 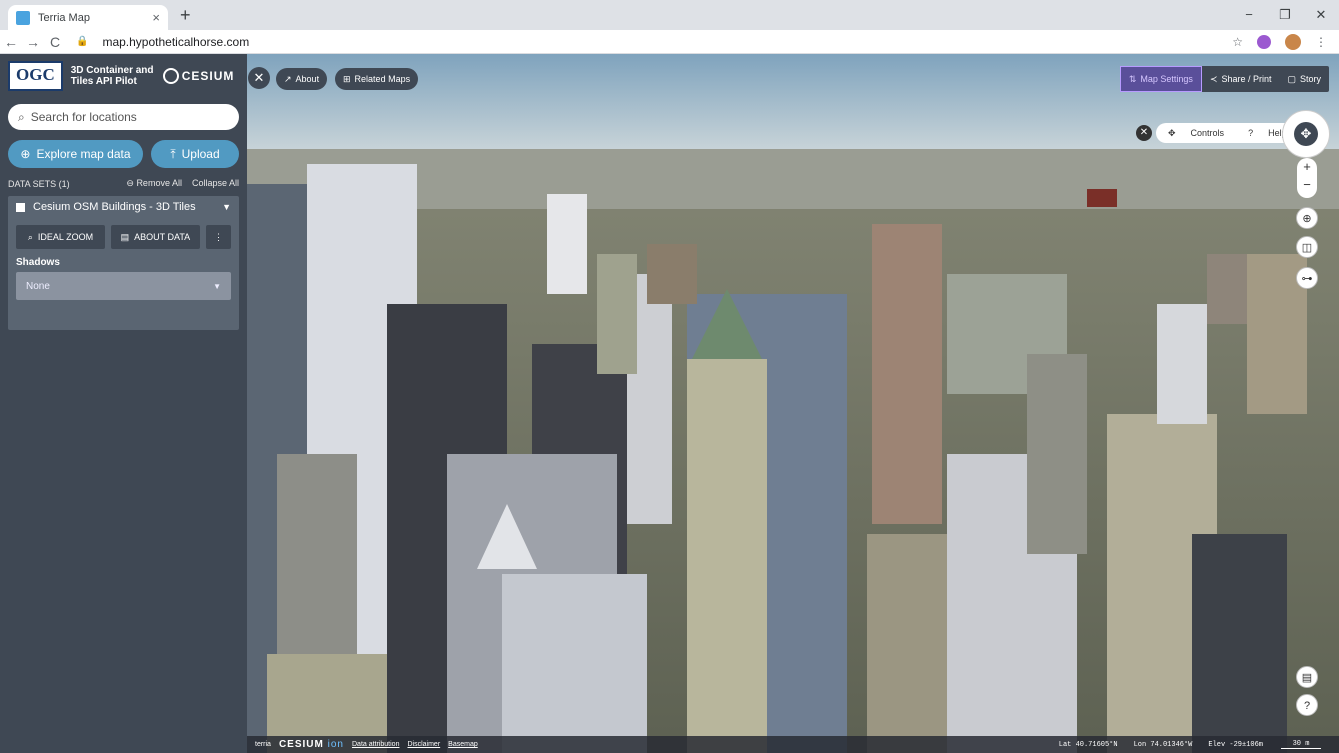 I want to click on close-panel-button: ✕, so click(x=259, y=78).